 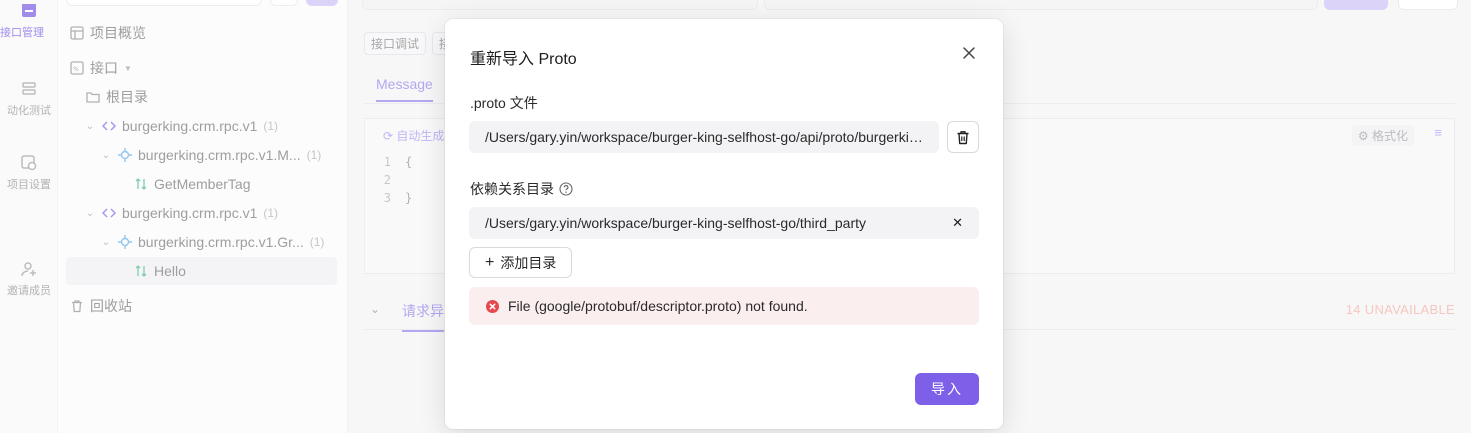 I want to click on delete-file-button, so click(x=963, y=137).